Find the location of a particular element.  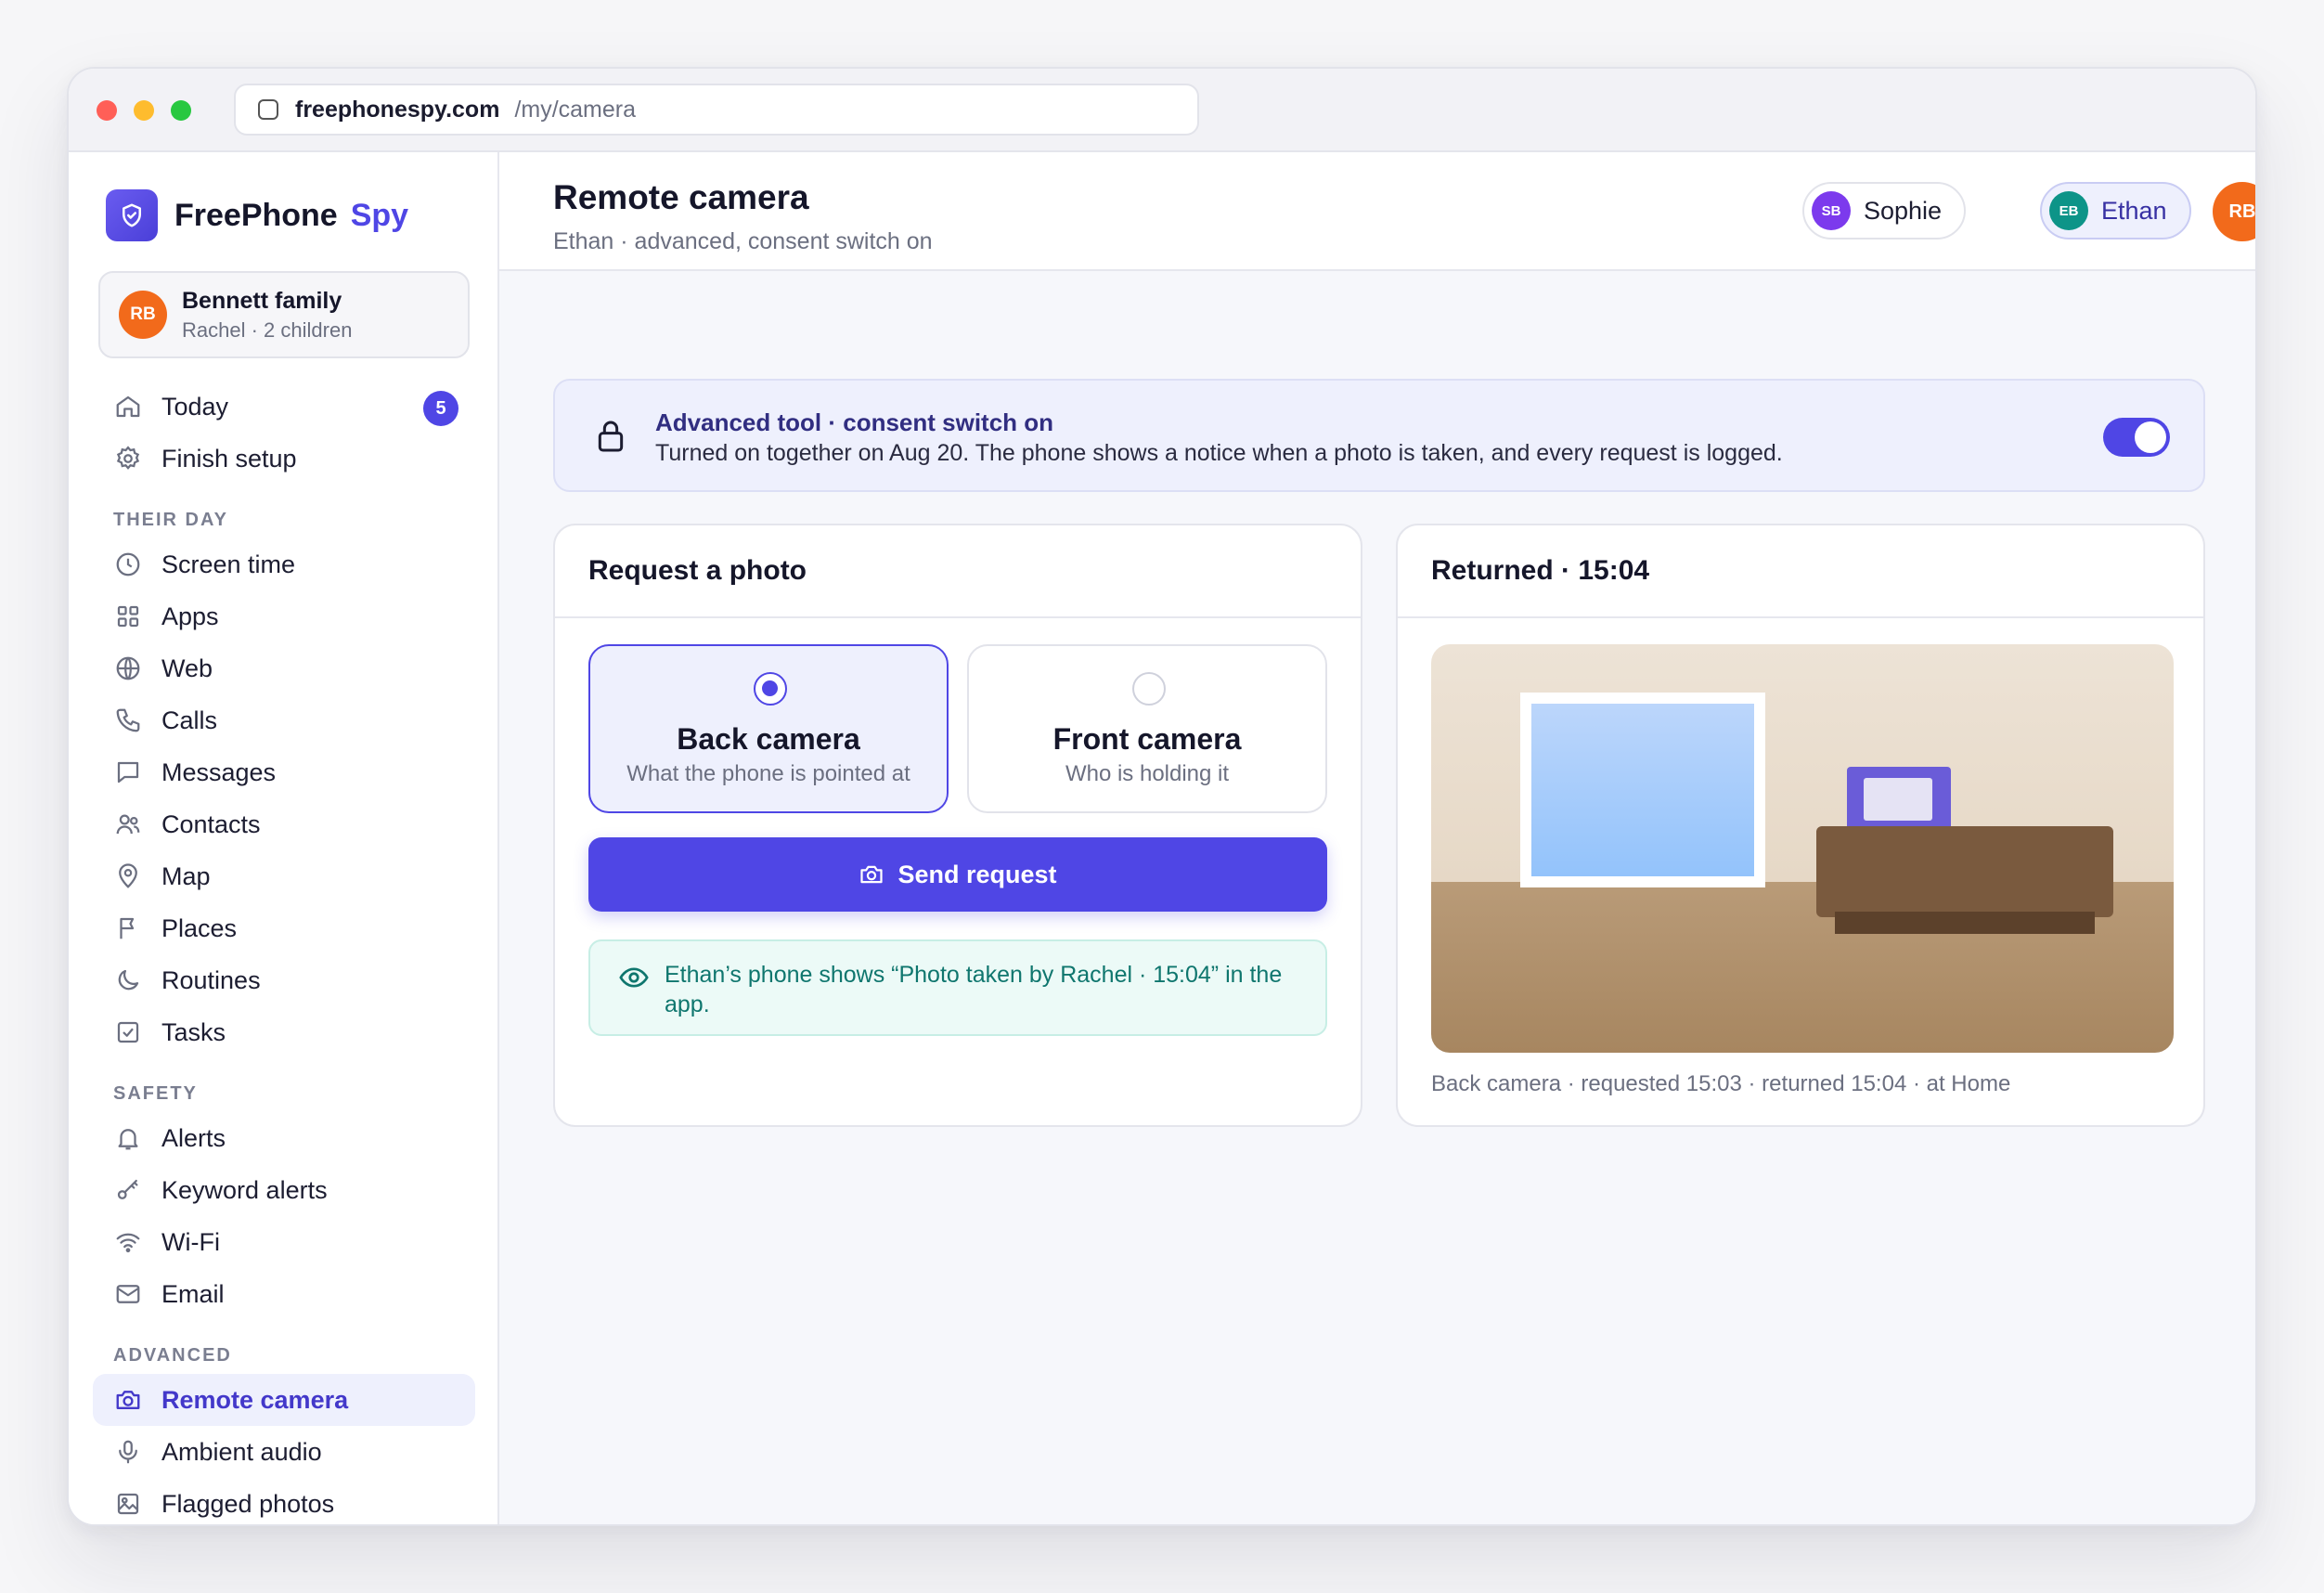

microphone-icon is located at coordinates (128, 1452).